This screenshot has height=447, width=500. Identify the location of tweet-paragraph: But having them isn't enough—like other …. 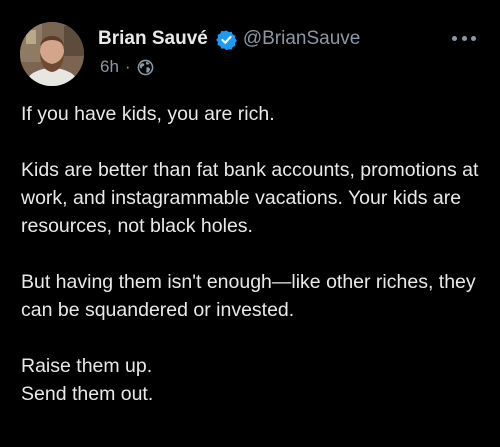
(248, 296).